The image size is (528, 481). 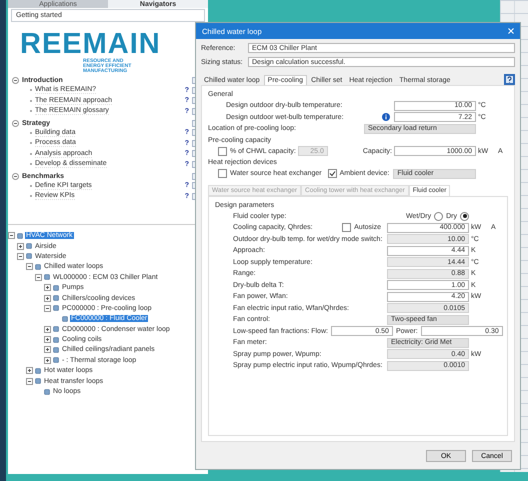 I want to click on logo-wordmark: REEMAIN, so click(x=90, y=44).